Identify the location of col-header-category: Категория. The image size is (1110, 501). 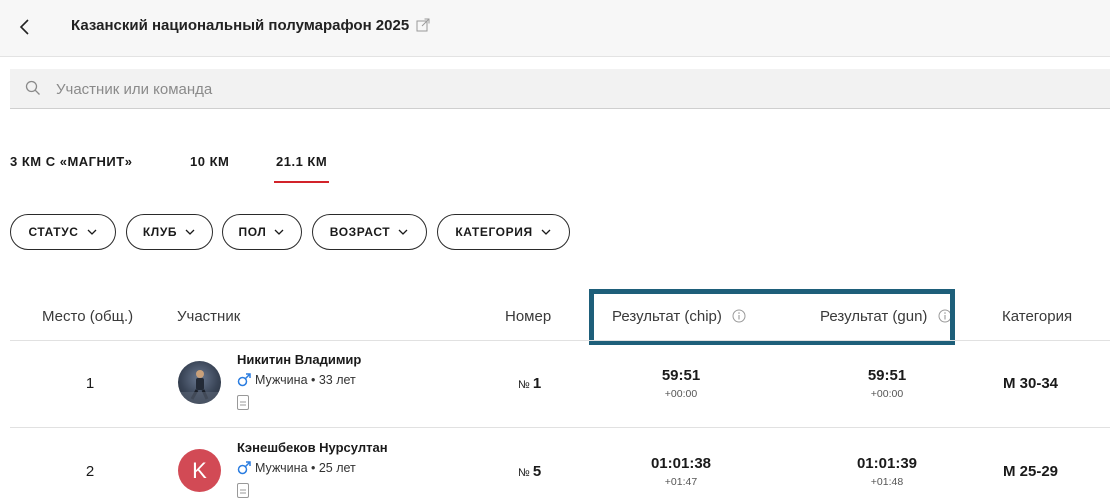
(1037, 316).